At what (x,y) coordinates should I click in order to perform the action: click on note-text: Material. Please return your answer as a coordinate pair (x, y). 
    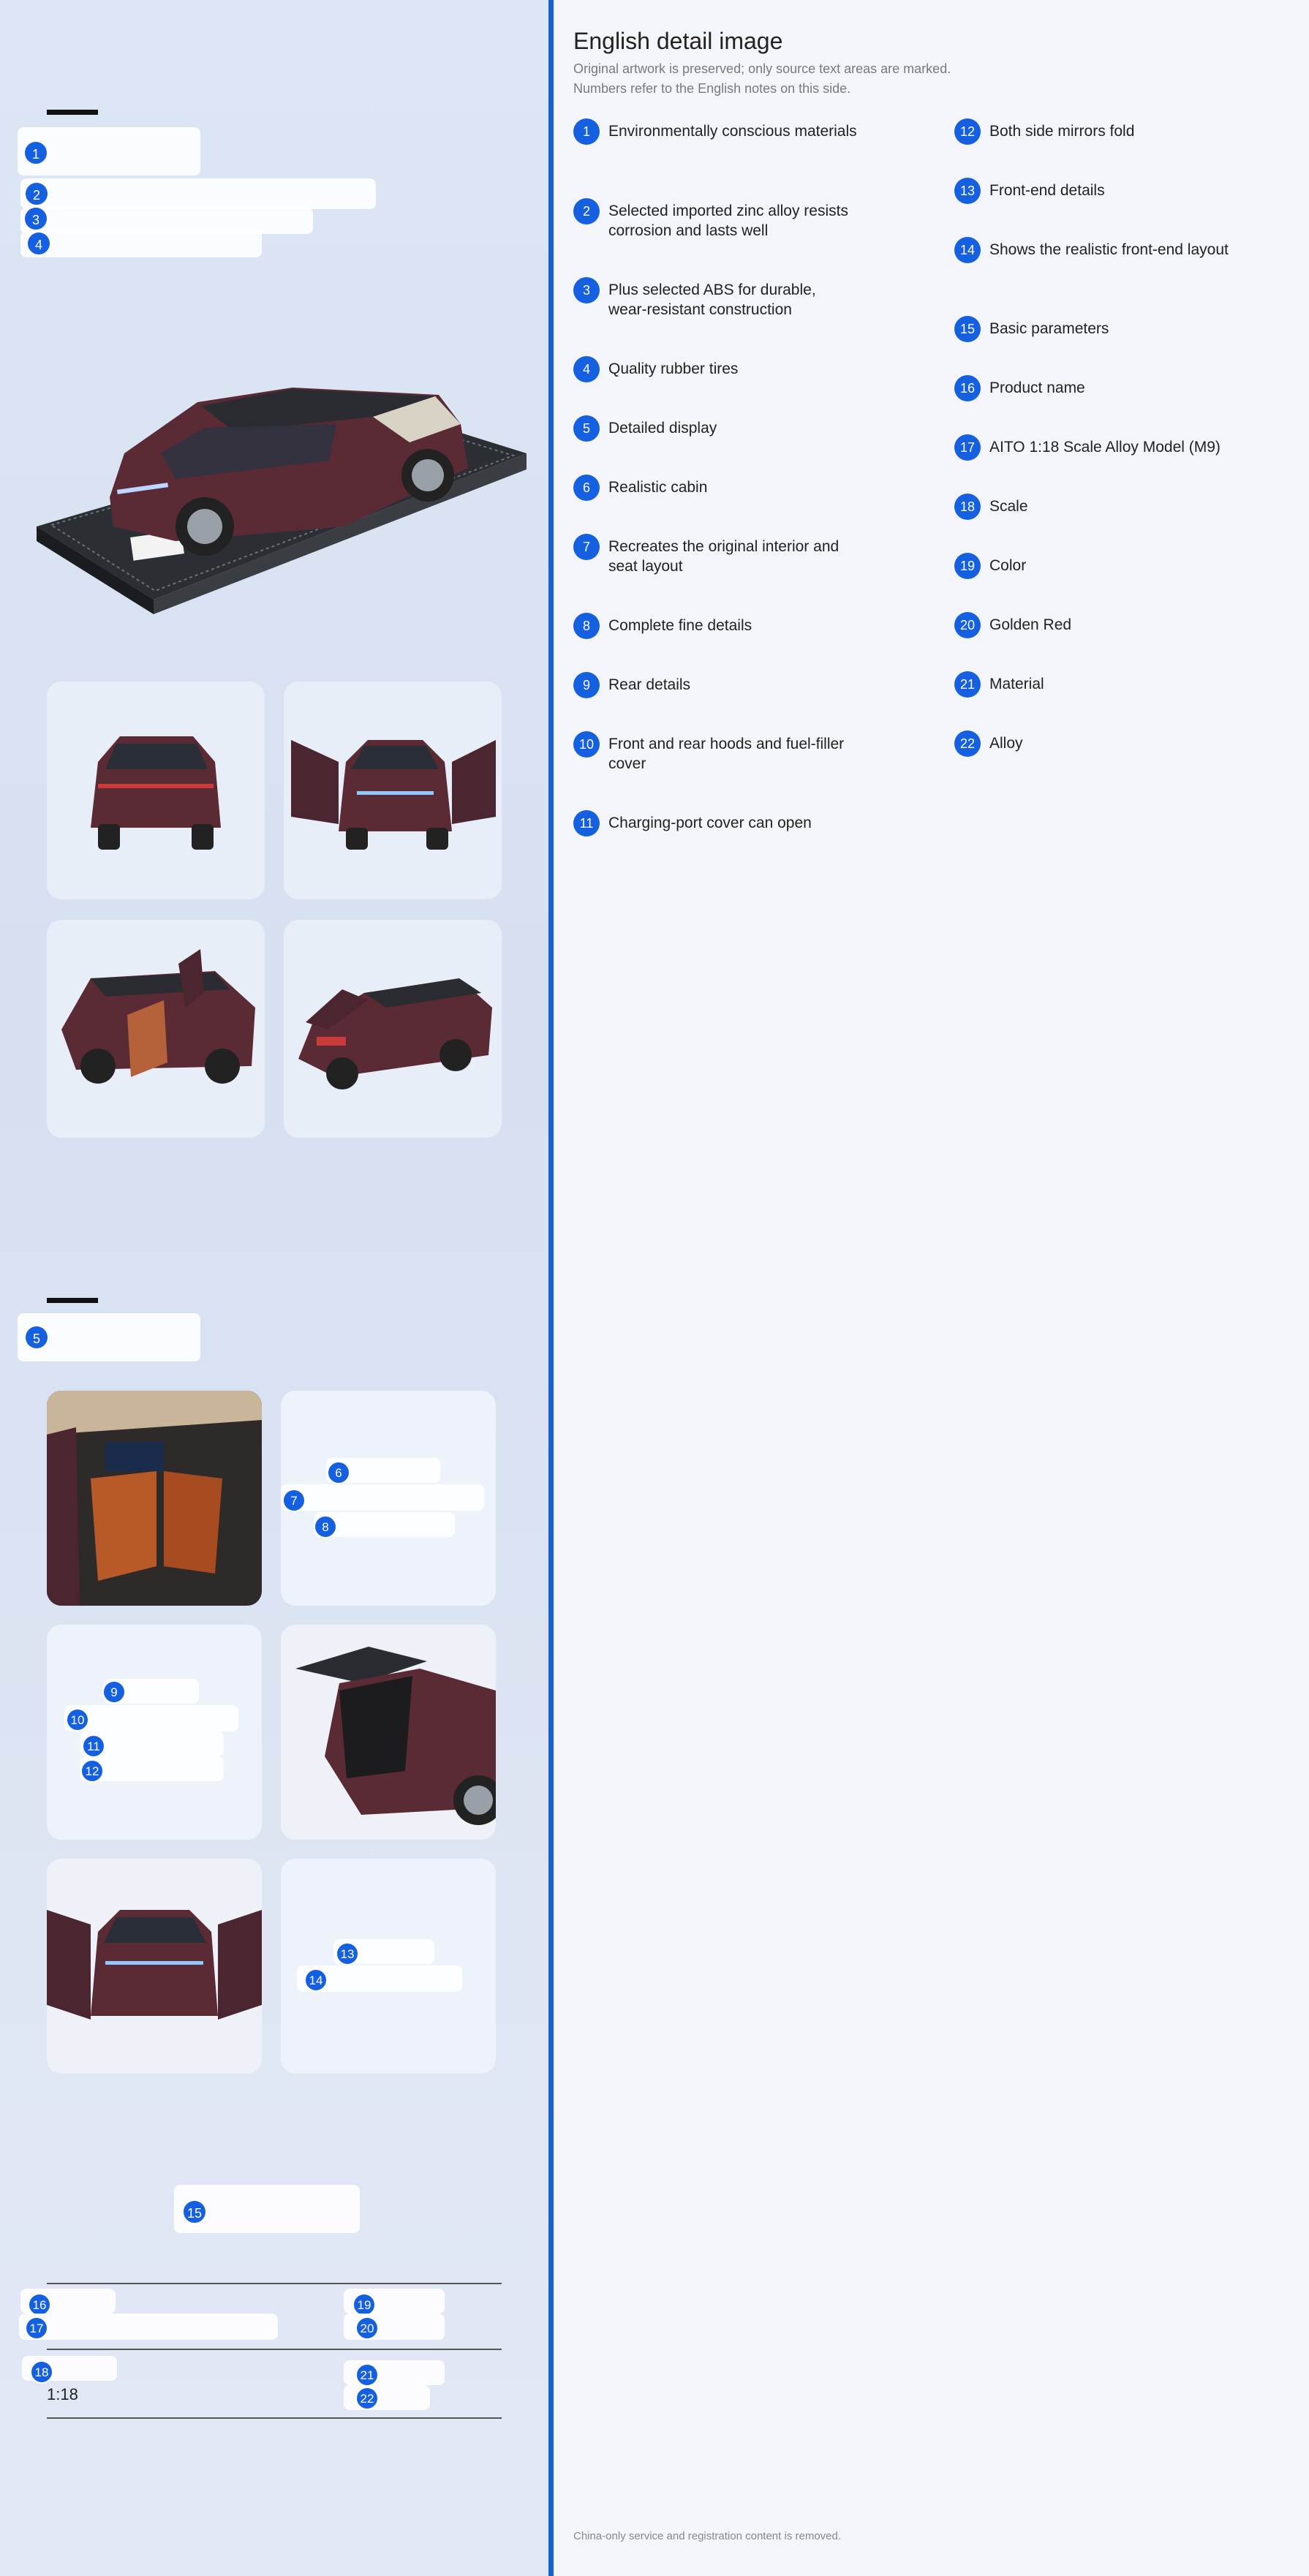
    Looking at the image, I should click on (1017, 684).